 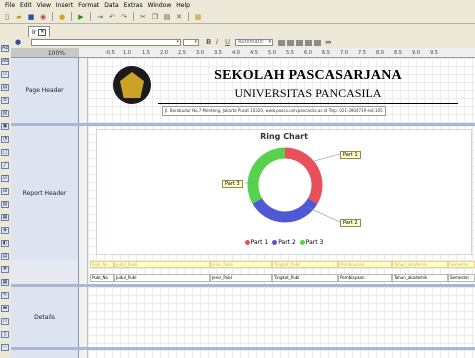 What do you see at coordinates (44, 5) in the screenshot?
I see `menu-view: View` at bounding box center [44, 5].